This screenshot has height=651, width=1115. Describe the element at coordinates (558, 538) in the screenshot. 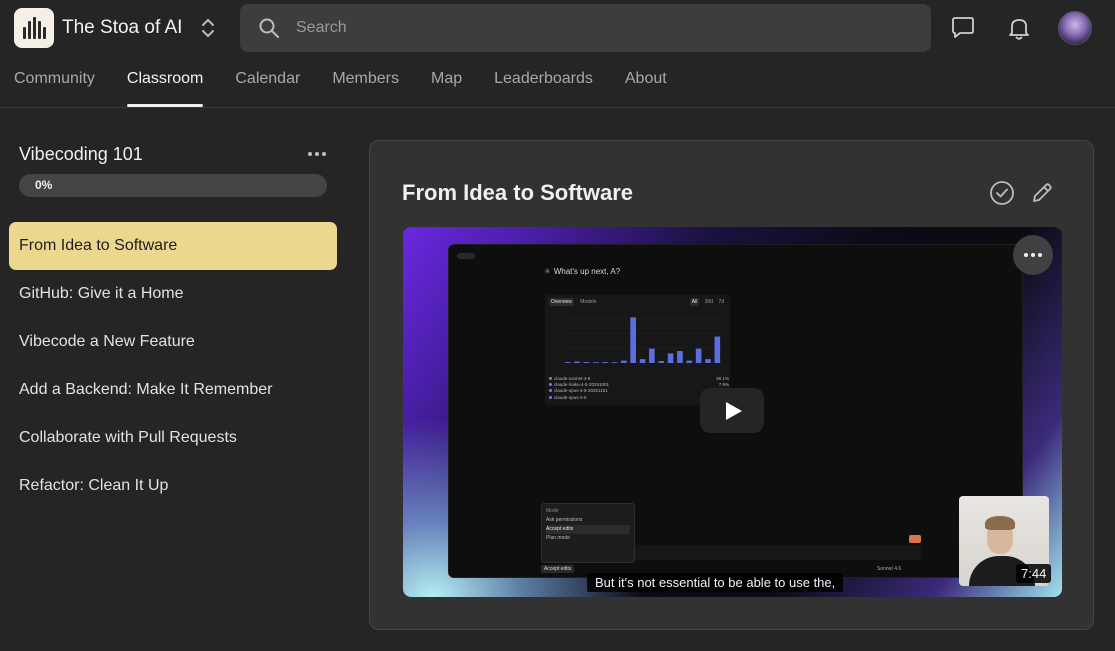

I see `screen-mode-item: Plan mode` at that location.